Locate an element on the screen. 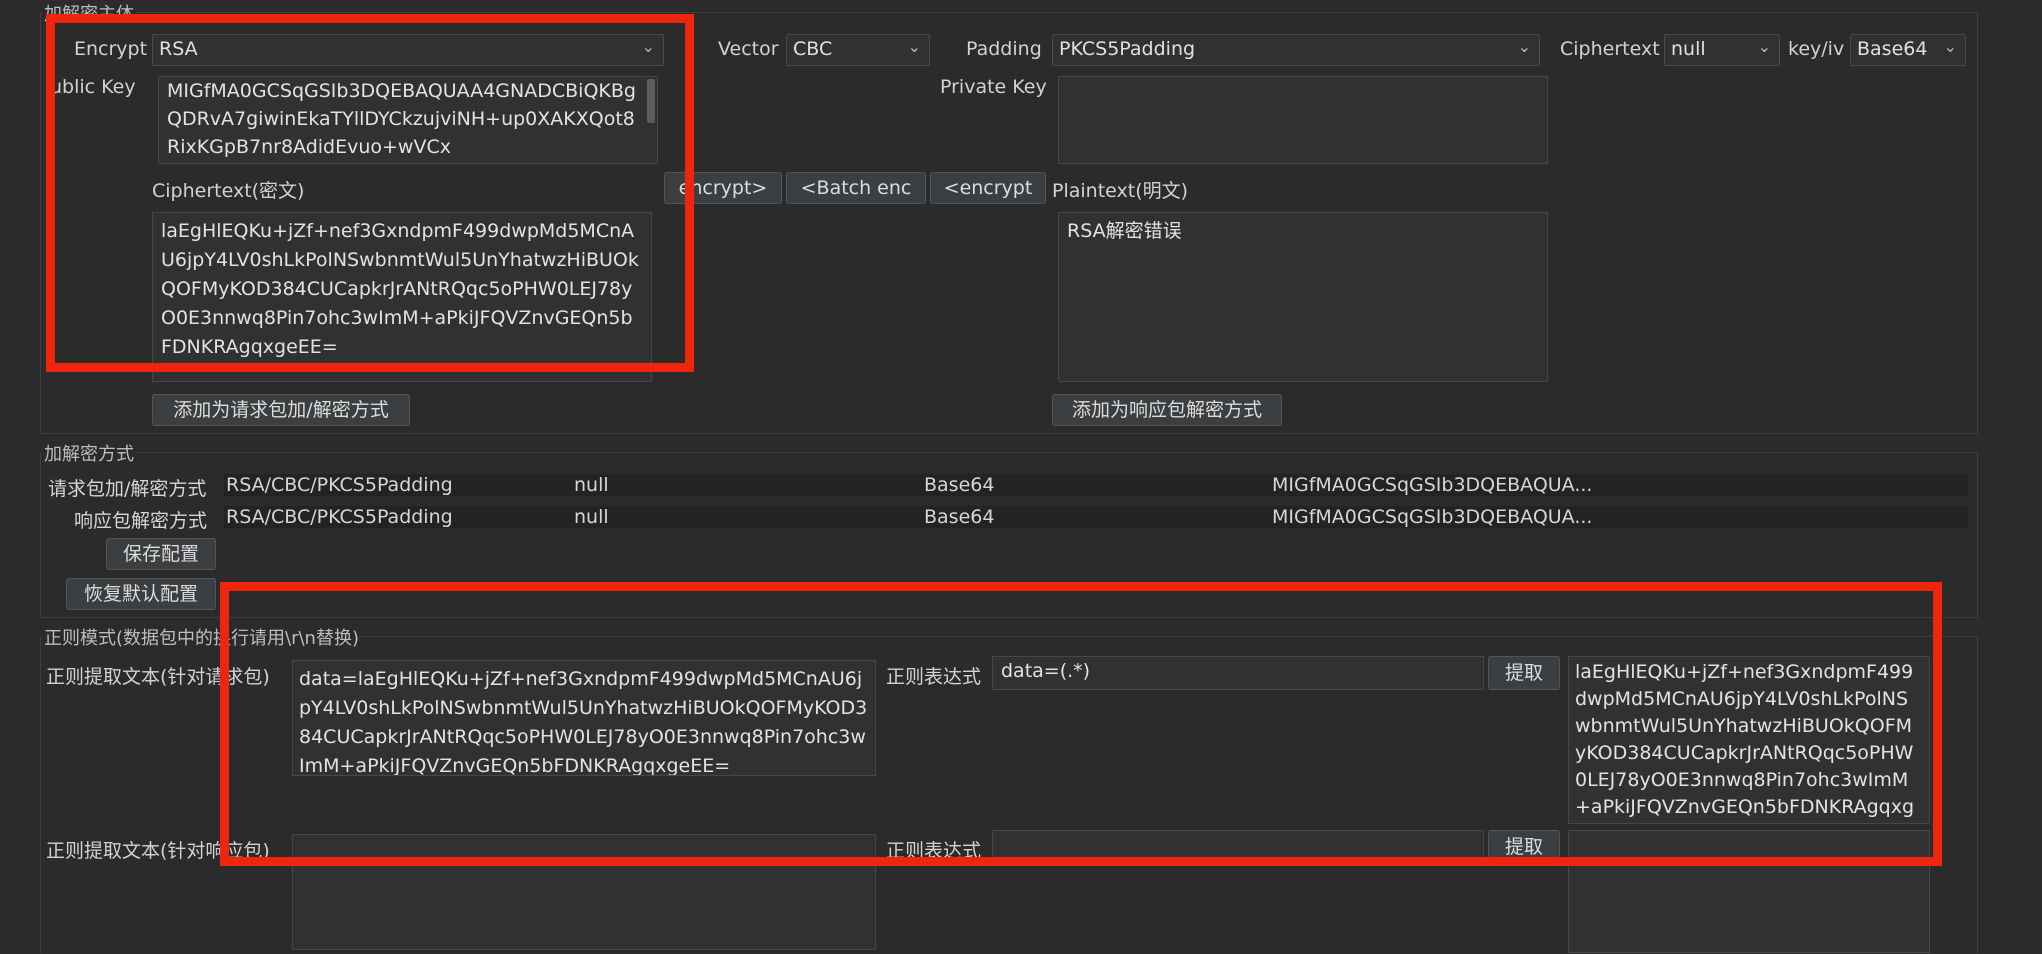 This screenshot has width=2042, height=954. methods-title: 加解密方式 is located at coordinates (89, 453).